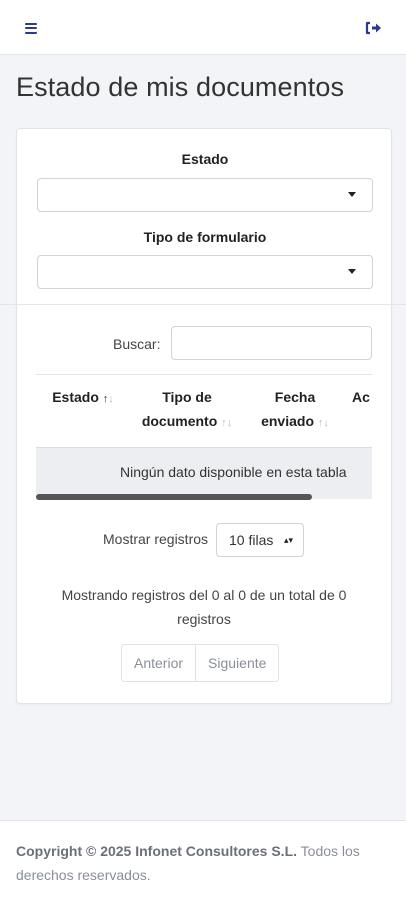 The width and height of the screenshot is (406, 900). Describe the element at coordinates (187, 410) in the screenshot. I see `column-header-tipo-documento: Tipo de documento ↑↓` at that location.